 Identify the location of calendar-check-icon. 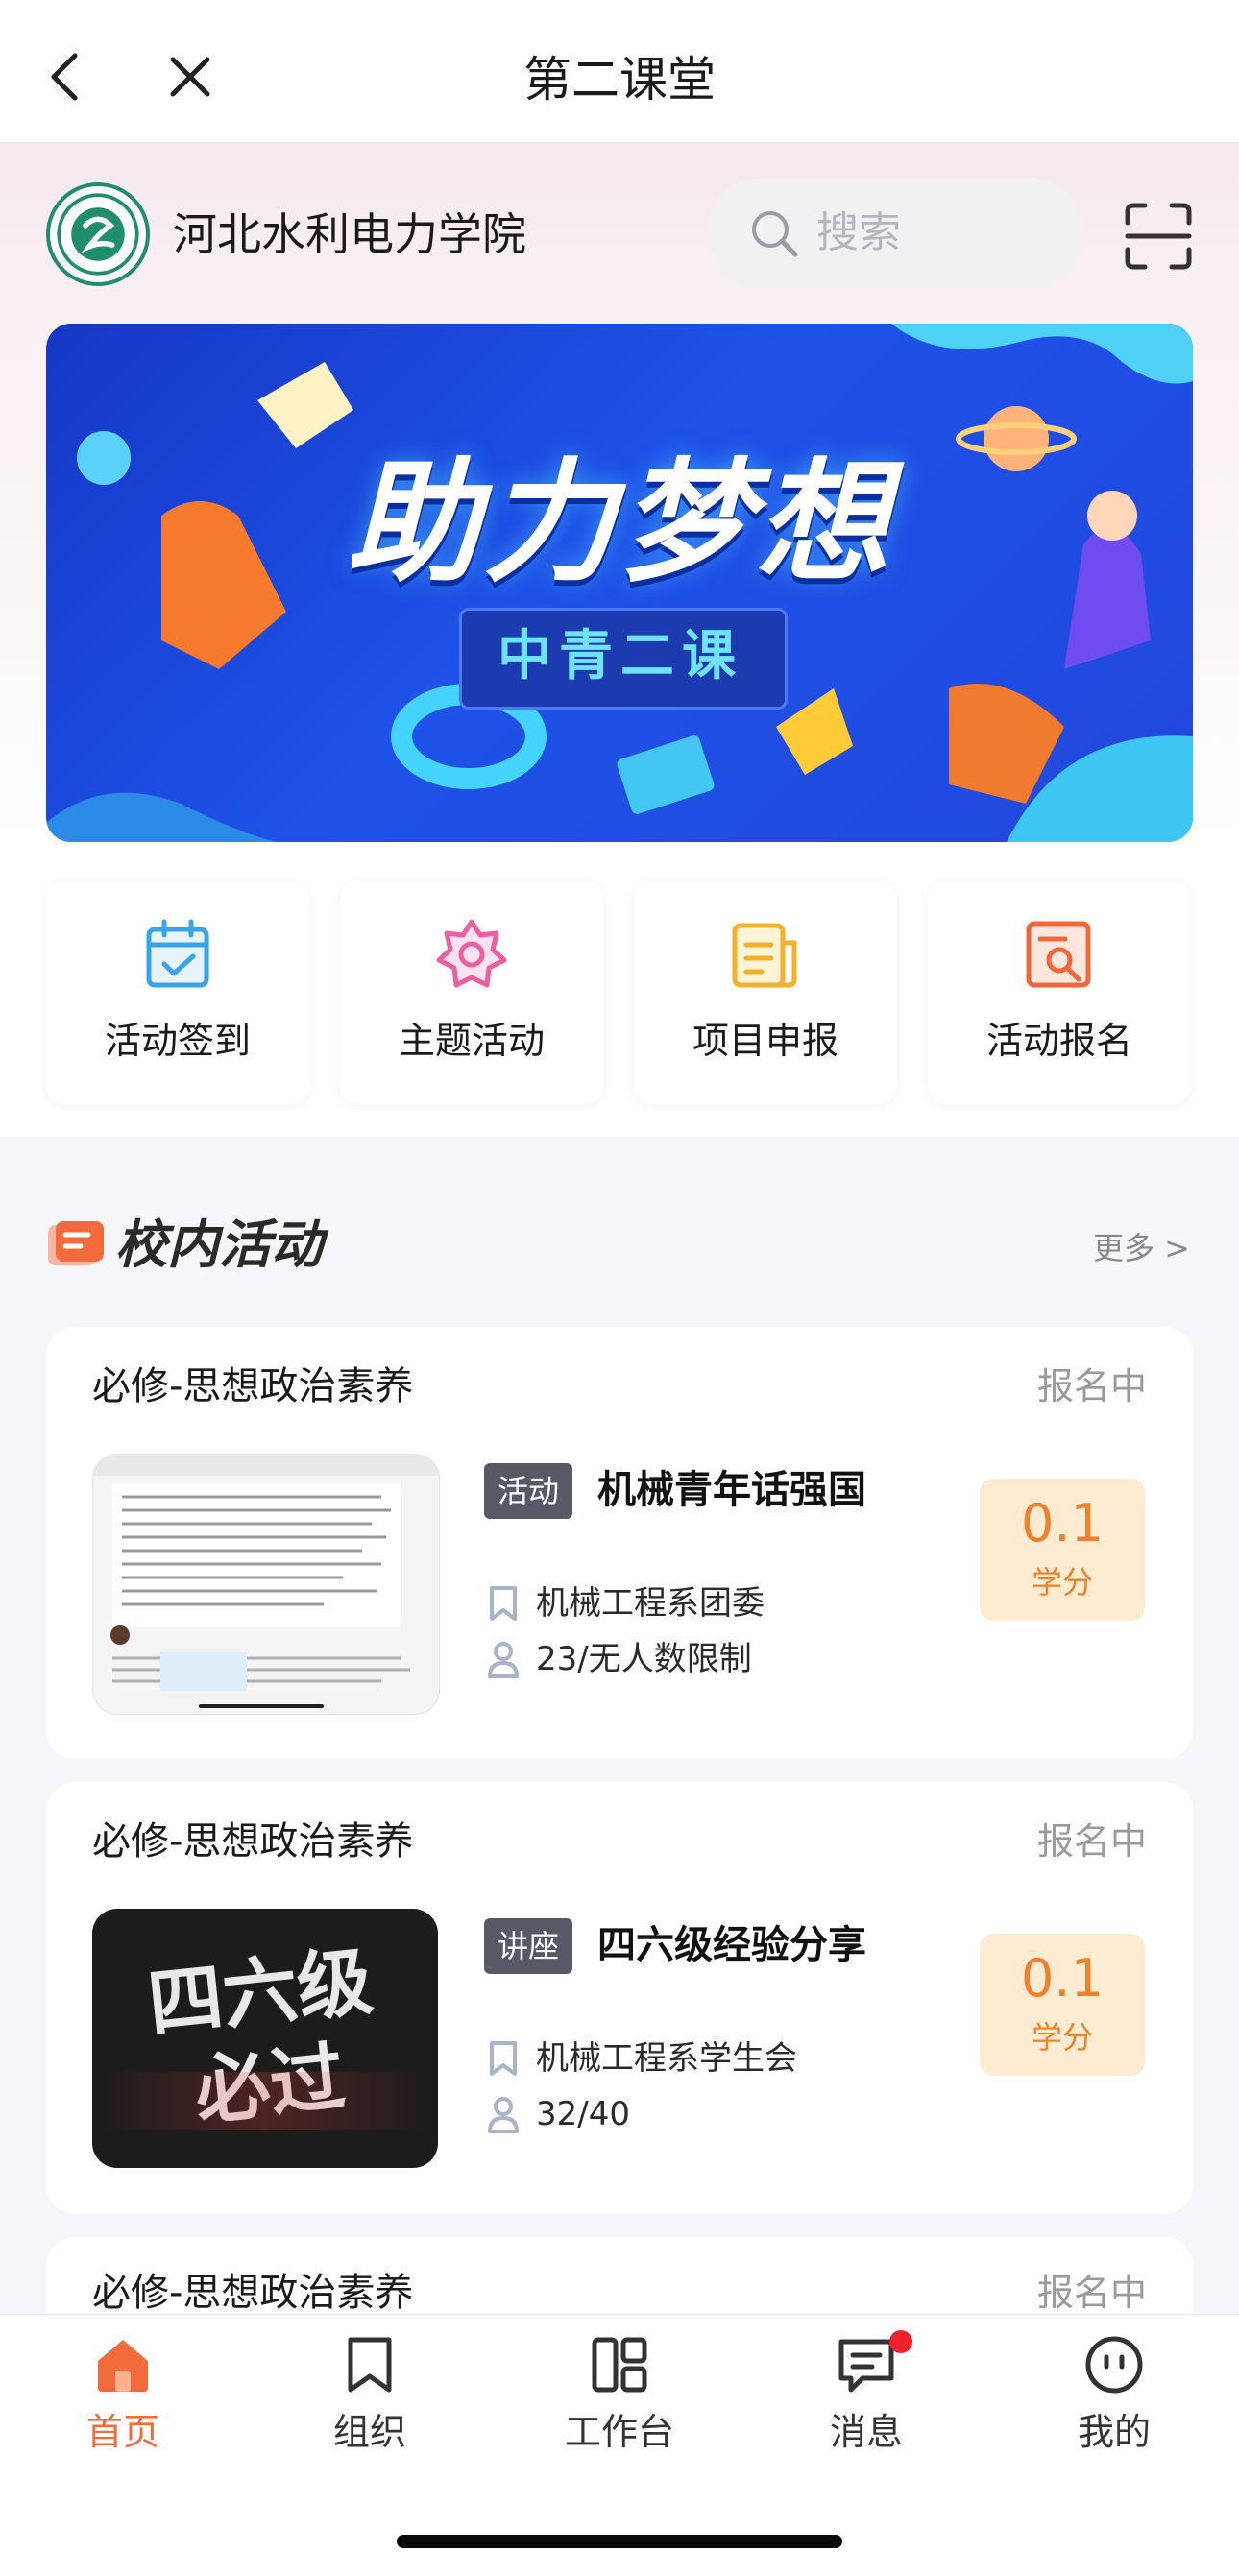
(177, 953).